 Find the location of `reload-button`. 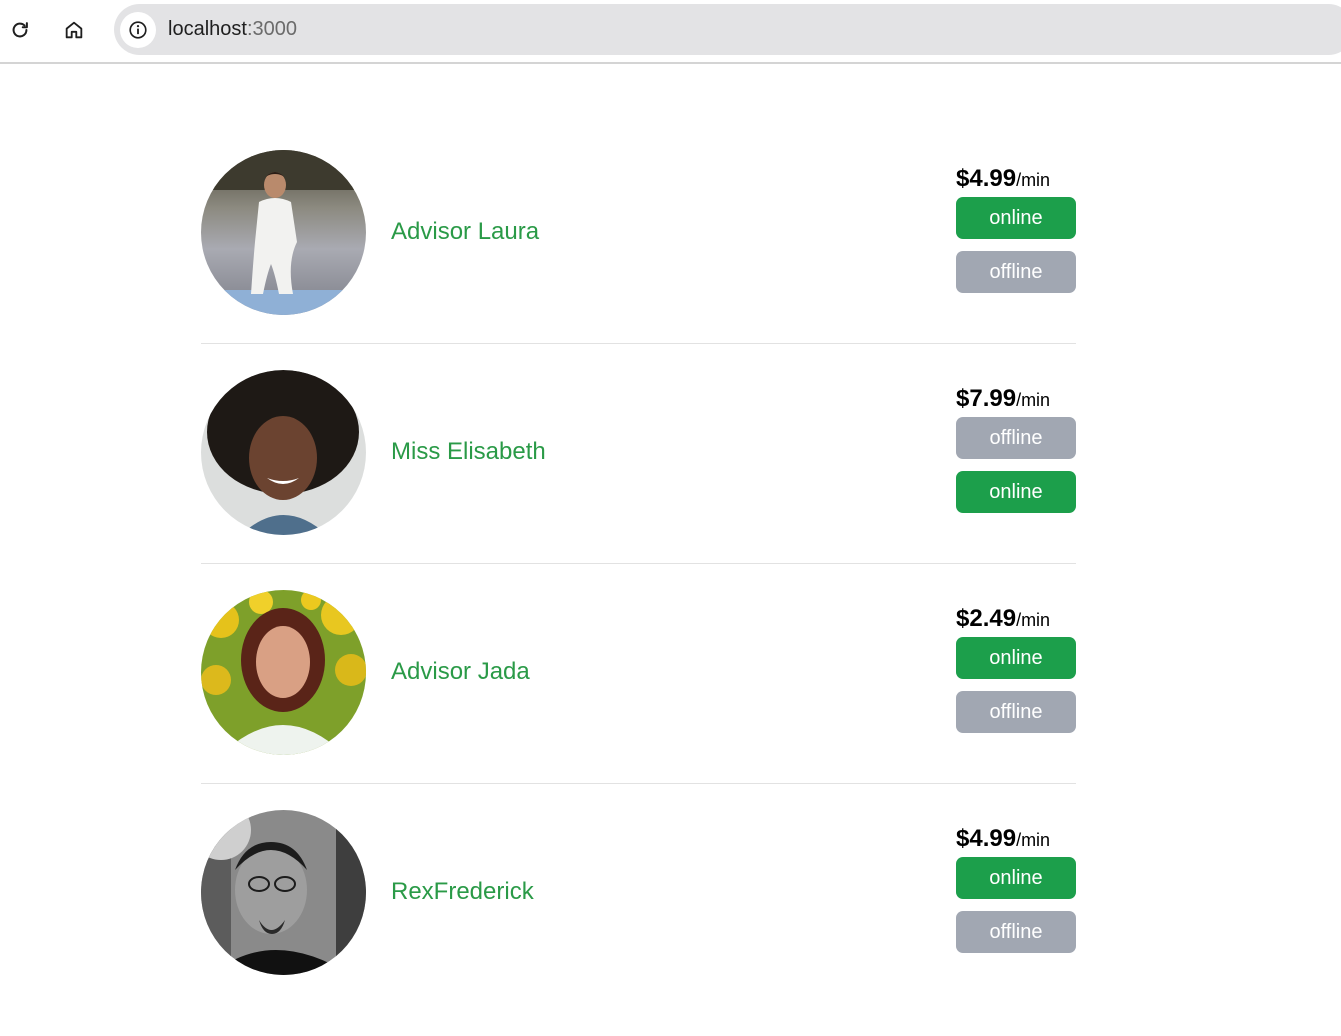

reload-button is located at coordinates (20, 30).